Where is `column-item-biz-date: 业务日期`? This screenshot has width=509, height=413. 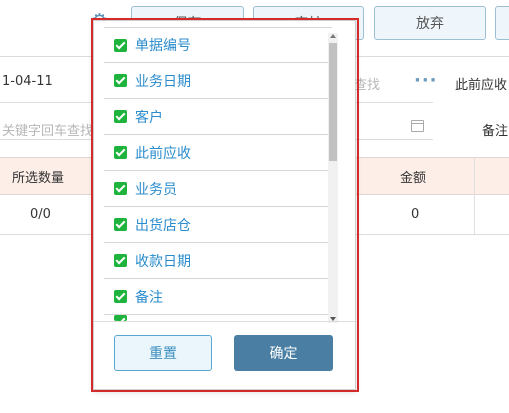
column-item-biz-date: 业务日期 is located at coordinates (218, 81).